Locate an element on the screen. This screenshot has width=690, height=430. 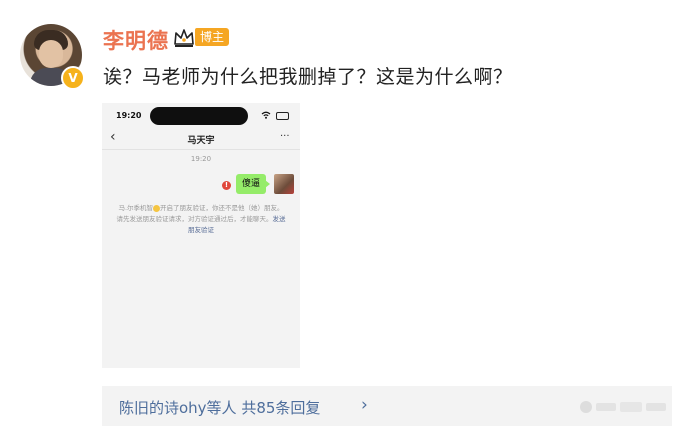
bubble-tail is located at coordinates (267, 184).